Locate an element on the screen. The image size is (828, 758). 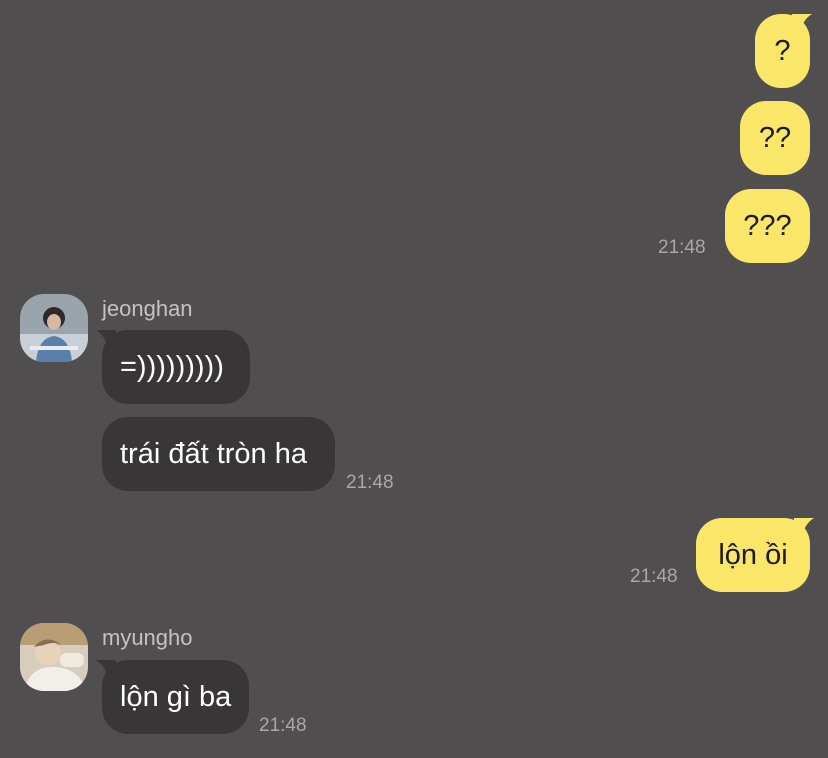
outgoing-message: ??? is located at coordinates (767, 226).